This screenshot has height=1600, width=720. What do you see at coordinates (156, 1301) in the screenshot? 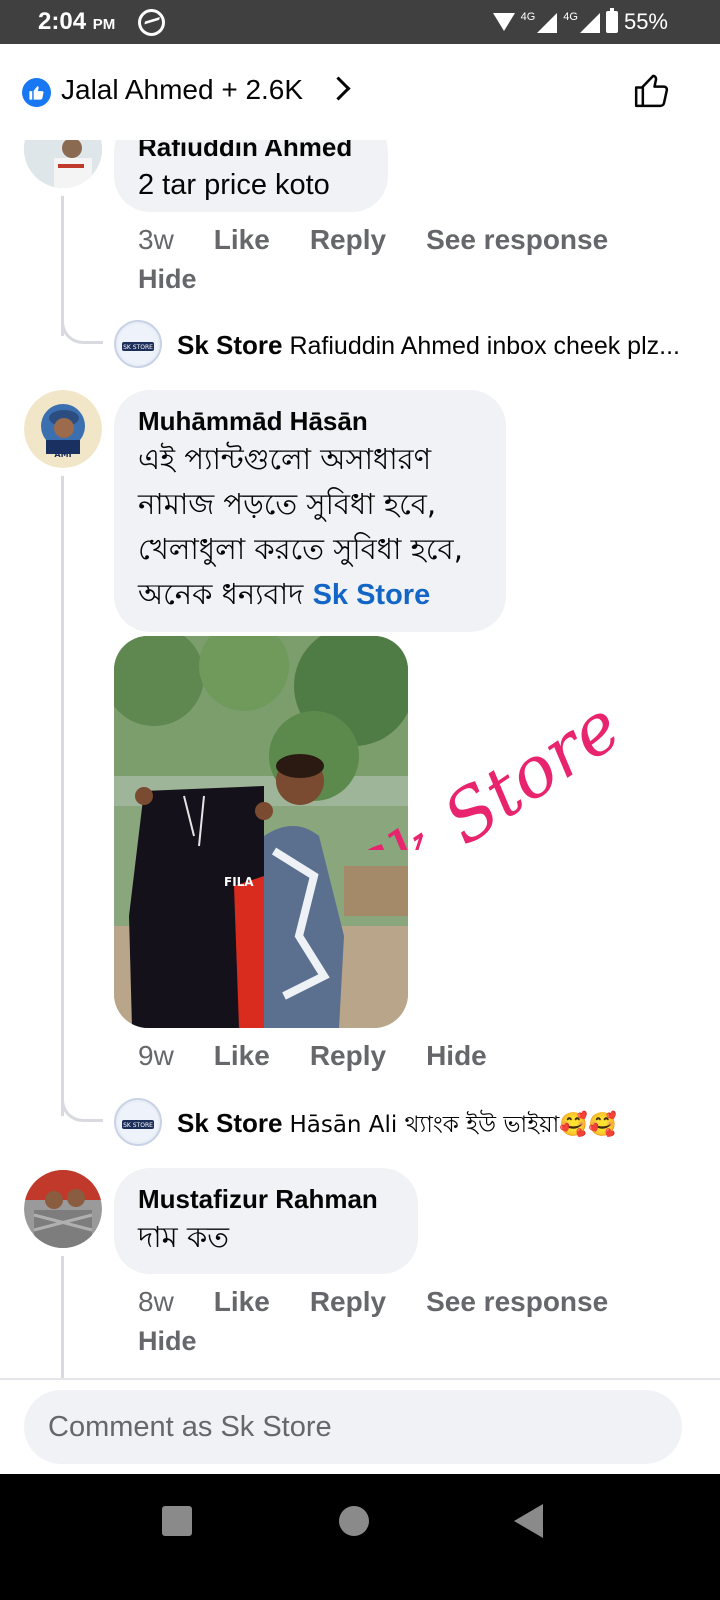
I see `comment-time: 8w` at bounding box center [156, 1301].